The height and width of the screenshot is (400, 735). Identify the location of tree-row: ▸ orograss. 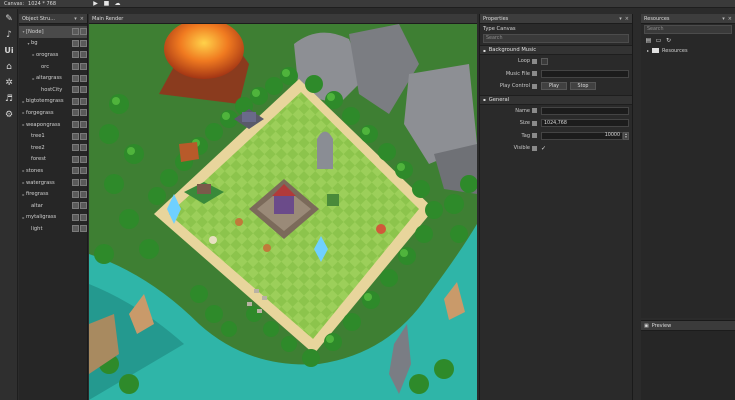
(53, 55).